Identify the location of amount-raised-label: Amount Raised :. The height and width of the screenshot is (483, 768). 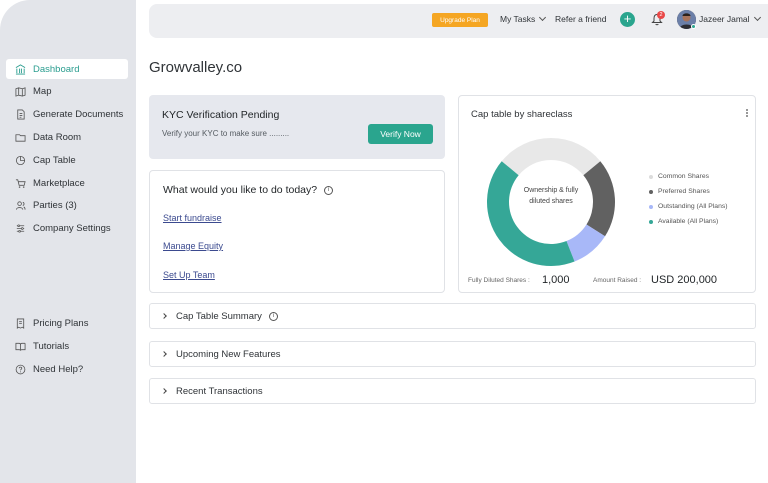
(617, 280).